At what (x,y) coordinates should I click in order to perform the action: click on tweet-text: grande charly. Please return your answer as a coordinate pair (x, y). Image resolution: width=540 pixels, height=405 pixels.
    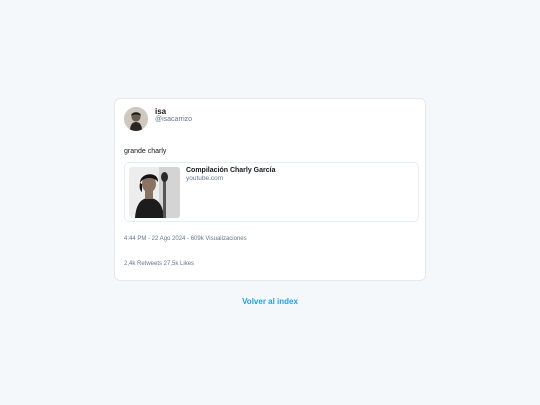
    Looking at the image, I should click on (145, 151).